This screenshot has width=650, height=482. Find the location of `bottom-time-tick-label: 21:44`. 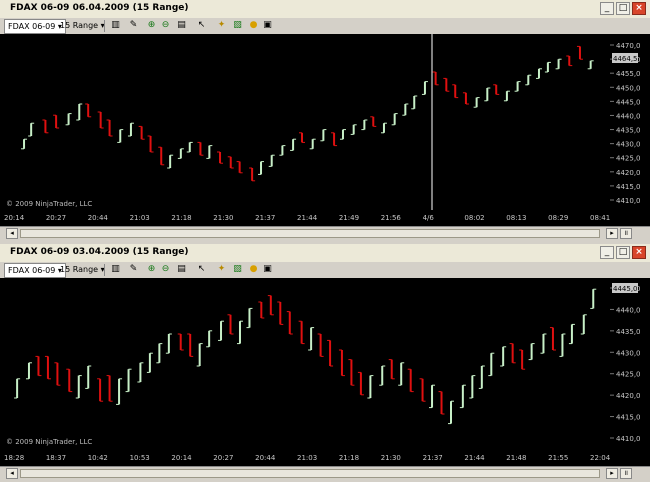

bottom-time-tick-label: 21:44 is located at coordinates (474, 458).